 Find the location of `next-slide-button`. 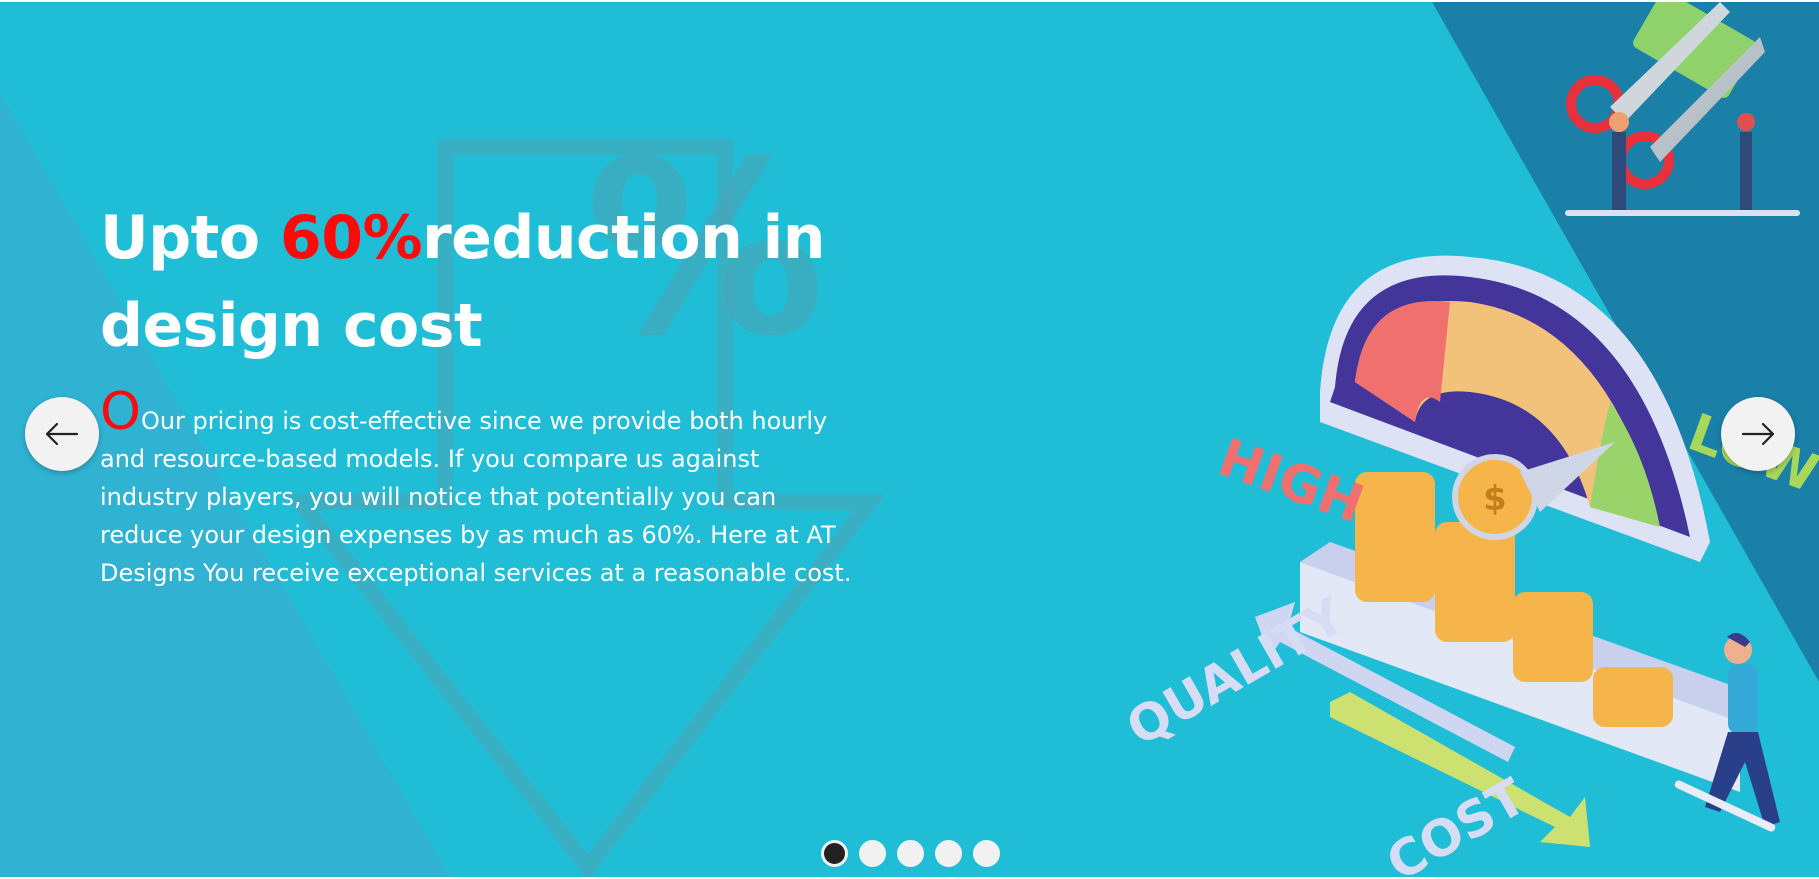

next-slide-button is located at coordinates (1758, 434).